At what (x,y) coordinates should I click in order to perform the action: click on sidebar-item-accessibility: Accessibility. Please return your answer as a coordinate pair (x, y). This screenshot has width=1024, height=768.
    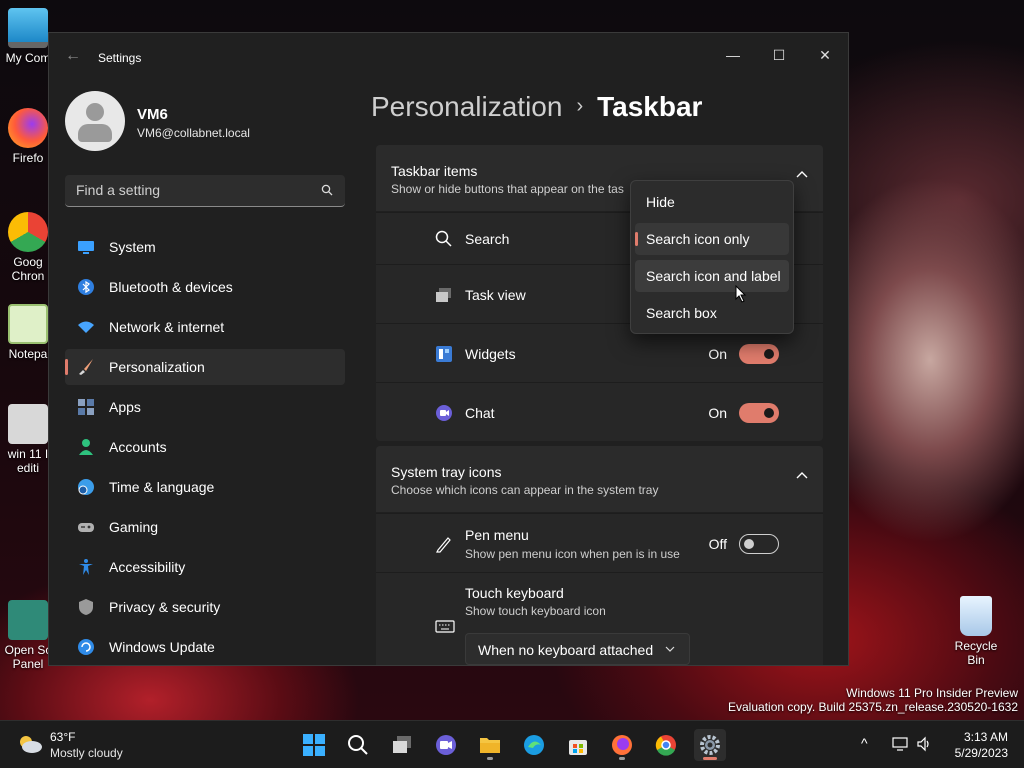
    Looking at the image, I should click on (205, 567).